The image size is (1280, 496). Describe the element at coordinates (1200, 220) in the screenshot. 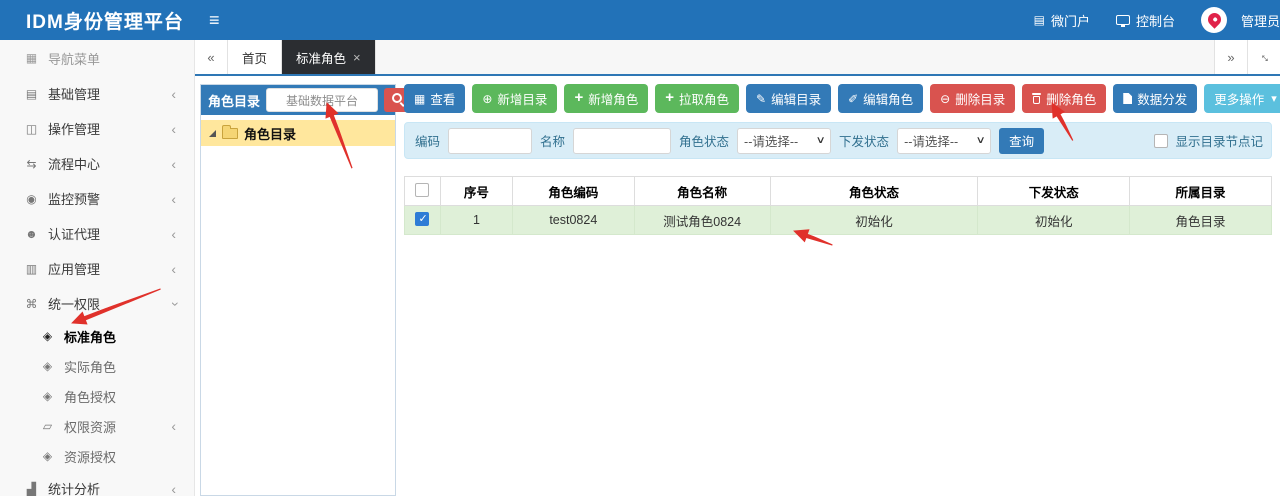

I see `cell-directory: 角色目录` at that location.